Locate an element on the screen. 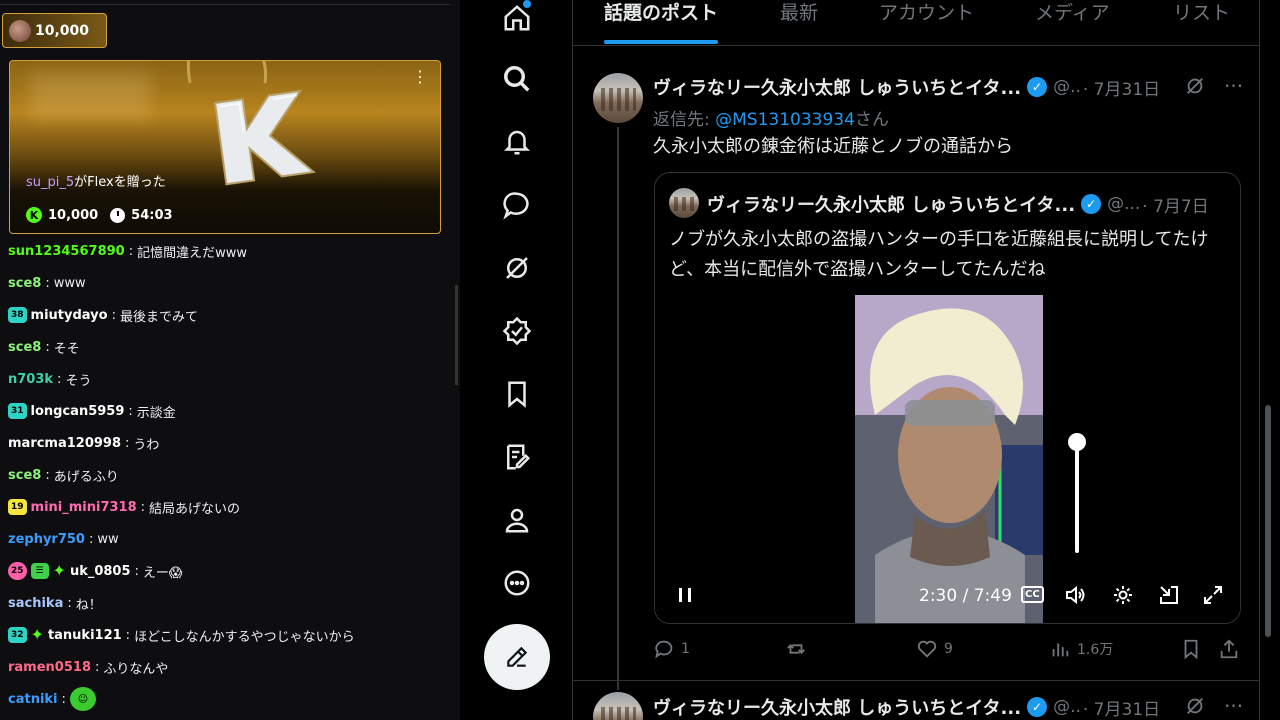 This screenshot has height=720, width=1280. post-header-icons: ··· is located at coordinates (1213, 706).